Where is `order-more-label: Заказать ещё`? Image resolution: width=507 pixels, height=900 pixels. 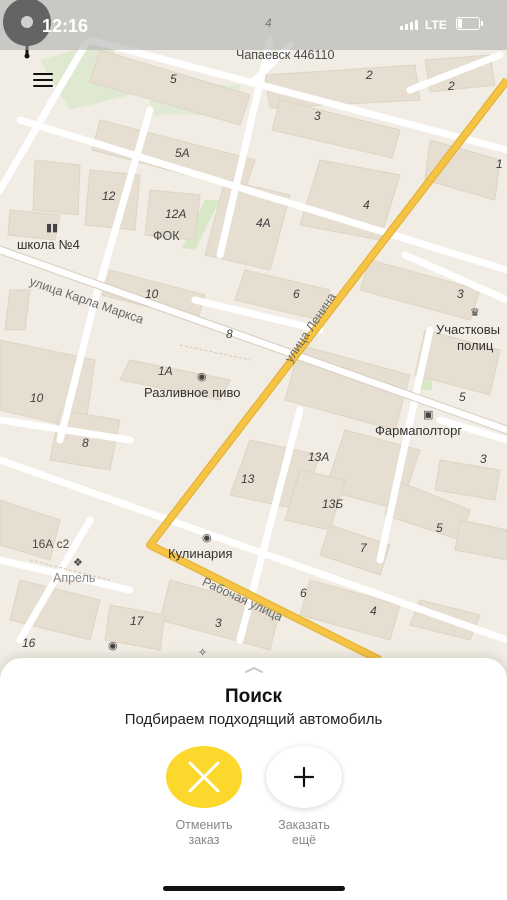
order-more-label: Заказать ещё is located at coordinates (304, 832).